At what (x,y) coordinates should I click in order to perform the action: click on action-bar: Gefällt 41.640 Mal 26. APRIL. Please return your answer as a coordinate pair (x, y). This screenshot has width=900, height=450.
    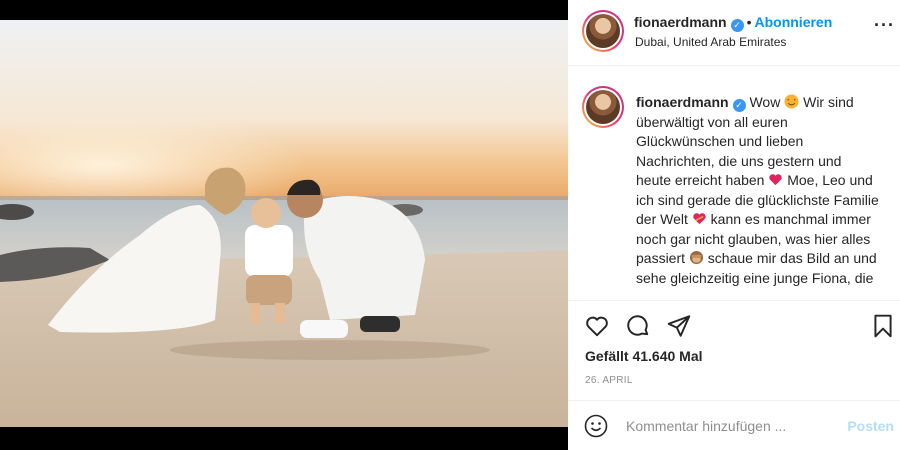
    Looking at the image, I should click on (734, 350).